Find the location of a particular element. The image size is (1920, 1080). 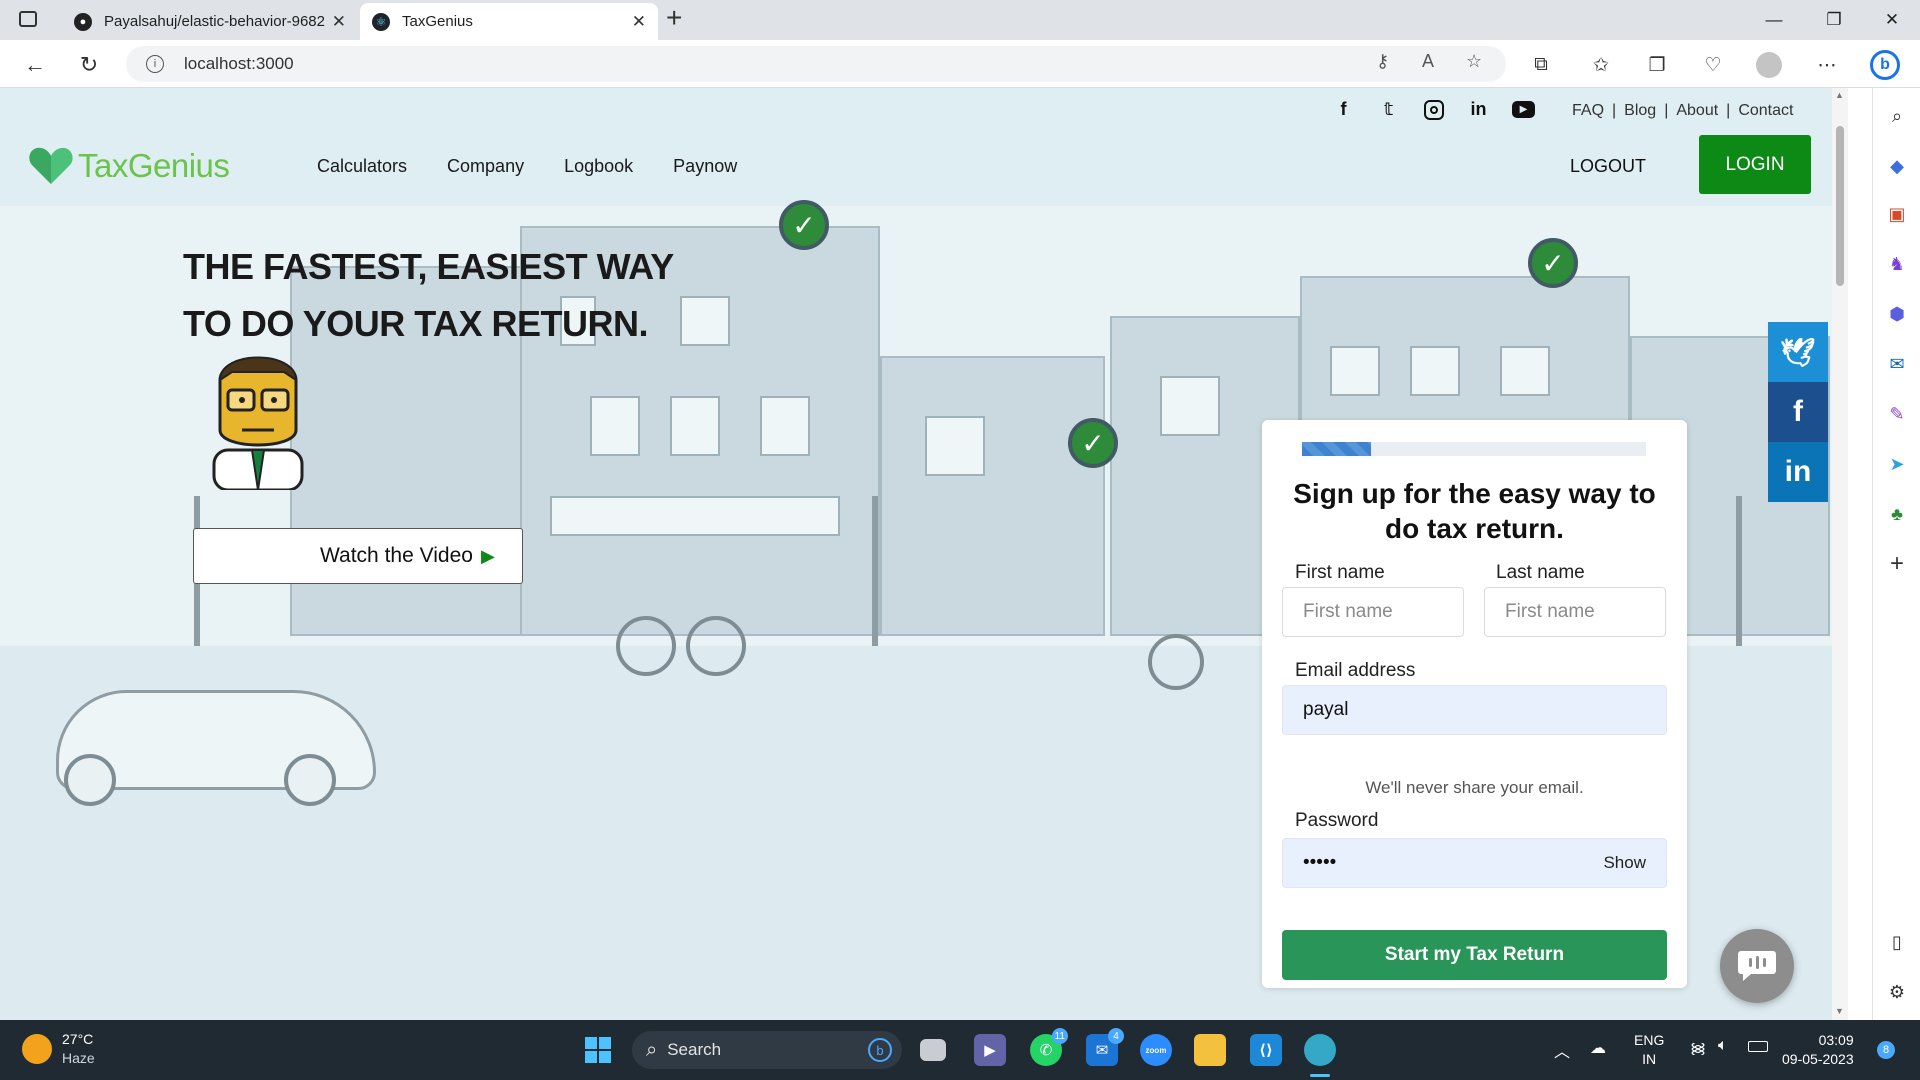

bicycle-wheel is located at coordinates (1176, 662).